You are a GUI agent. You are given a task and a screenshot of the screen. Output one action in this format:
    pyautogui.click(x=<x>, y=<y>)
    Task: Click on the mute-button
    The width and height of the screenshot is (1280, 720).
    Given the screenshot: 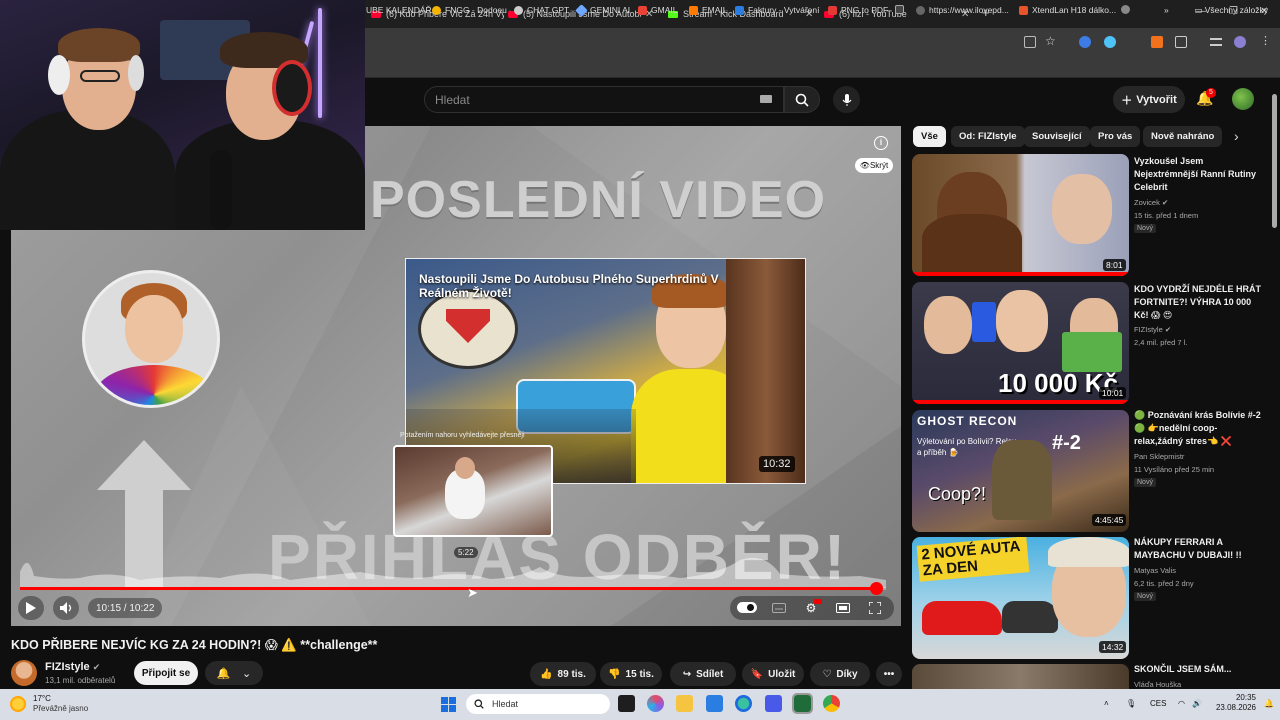 What is the action you would take?
    pyautogui.click(x=66, y=608)
    